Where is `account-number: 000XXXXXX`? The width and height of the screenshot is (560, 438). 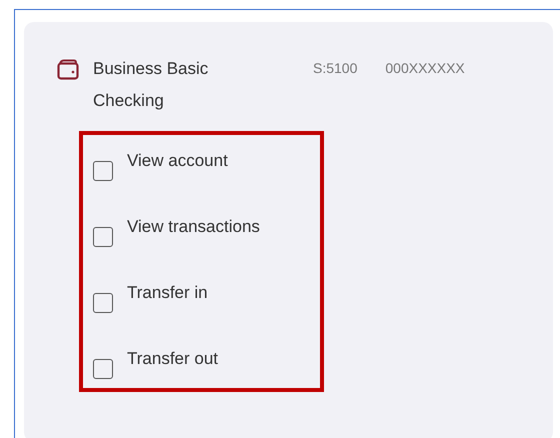
account-number: 000XXXXXX is located at coordinates (425, 68).